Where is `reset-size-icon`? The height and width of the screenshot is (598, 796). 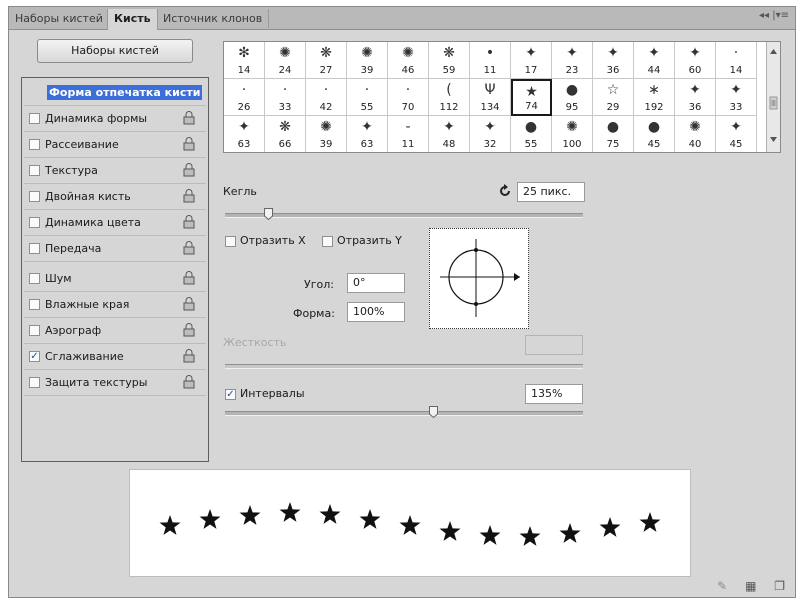 reset-size-icon is located at coordinates (505, 191).